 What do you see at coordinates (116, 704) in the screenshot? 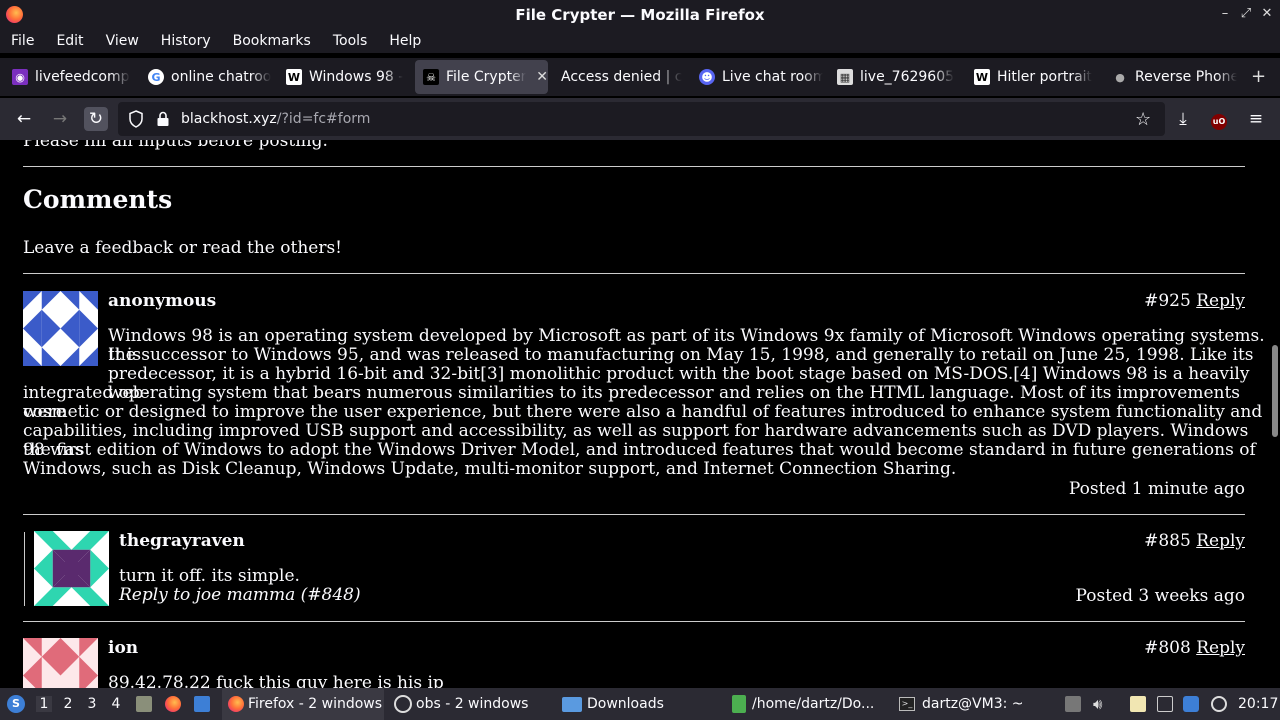
I see `workspace-4: 4` at bounding box center [116, 704].